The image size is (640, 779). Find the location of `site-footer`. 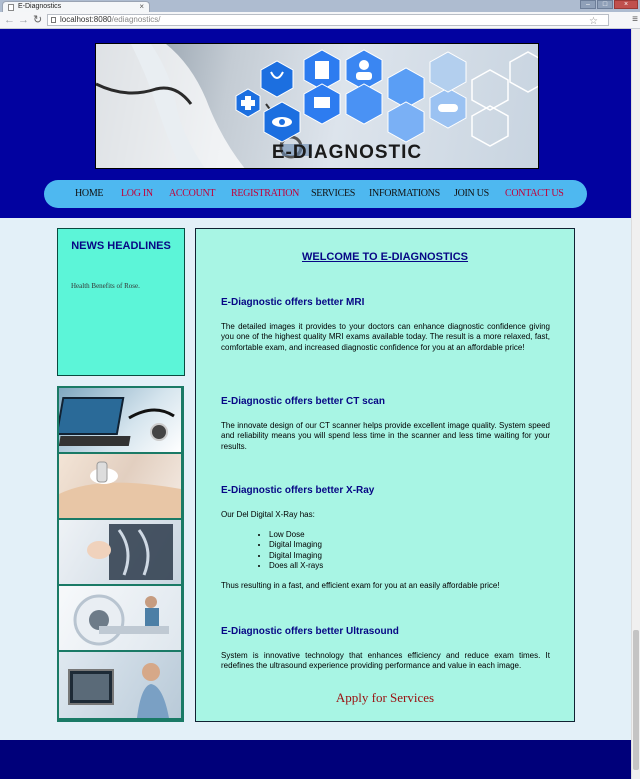

site-footer is located at coordinates (315, 759).